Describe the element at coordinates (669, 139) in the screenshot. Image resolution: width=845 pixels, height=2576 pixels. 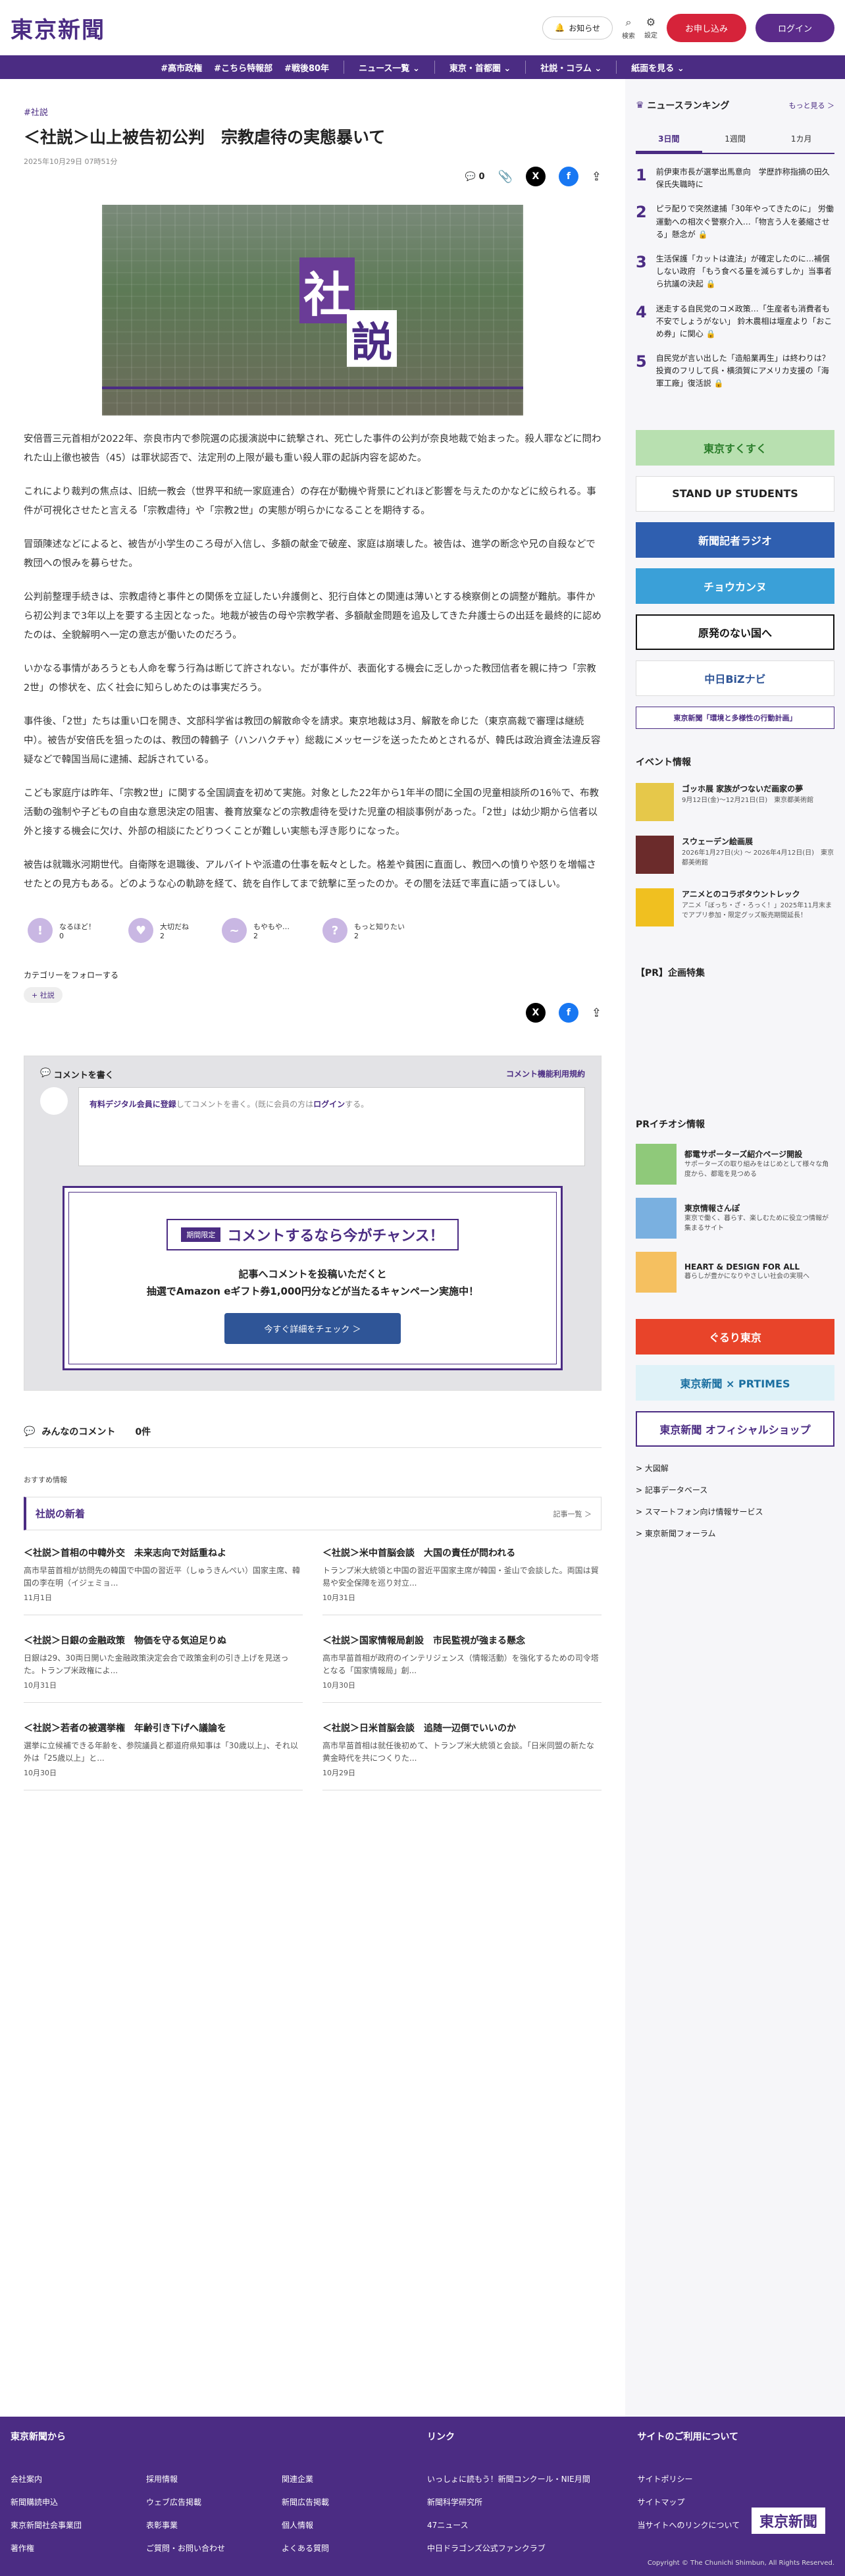
I see `tab-3days: 3日間` at that location.